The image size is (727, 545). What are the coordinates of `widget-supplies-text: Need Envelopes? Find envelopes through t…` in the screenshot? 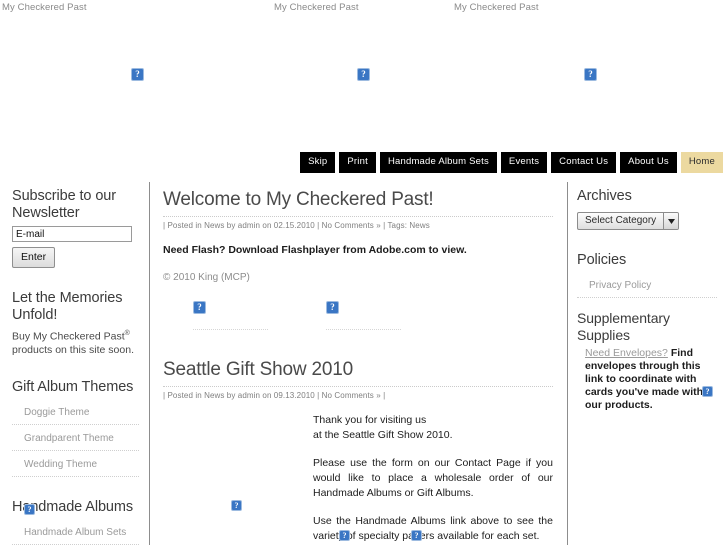 It's located at (651, 379).